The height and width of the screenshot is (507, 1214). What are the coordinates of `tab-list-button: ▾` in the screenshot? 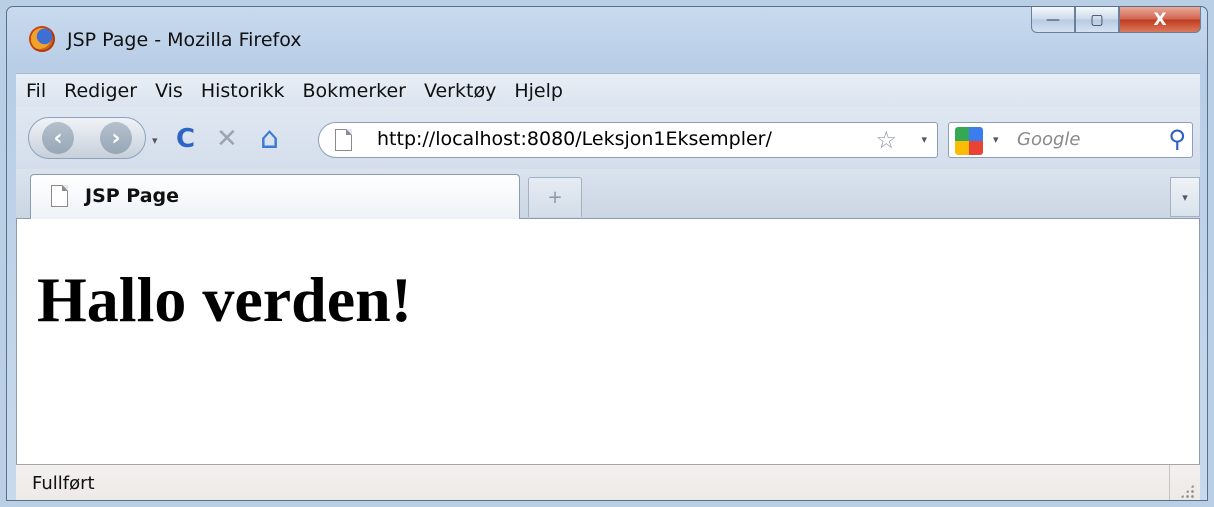 It's located at (1185, 197).